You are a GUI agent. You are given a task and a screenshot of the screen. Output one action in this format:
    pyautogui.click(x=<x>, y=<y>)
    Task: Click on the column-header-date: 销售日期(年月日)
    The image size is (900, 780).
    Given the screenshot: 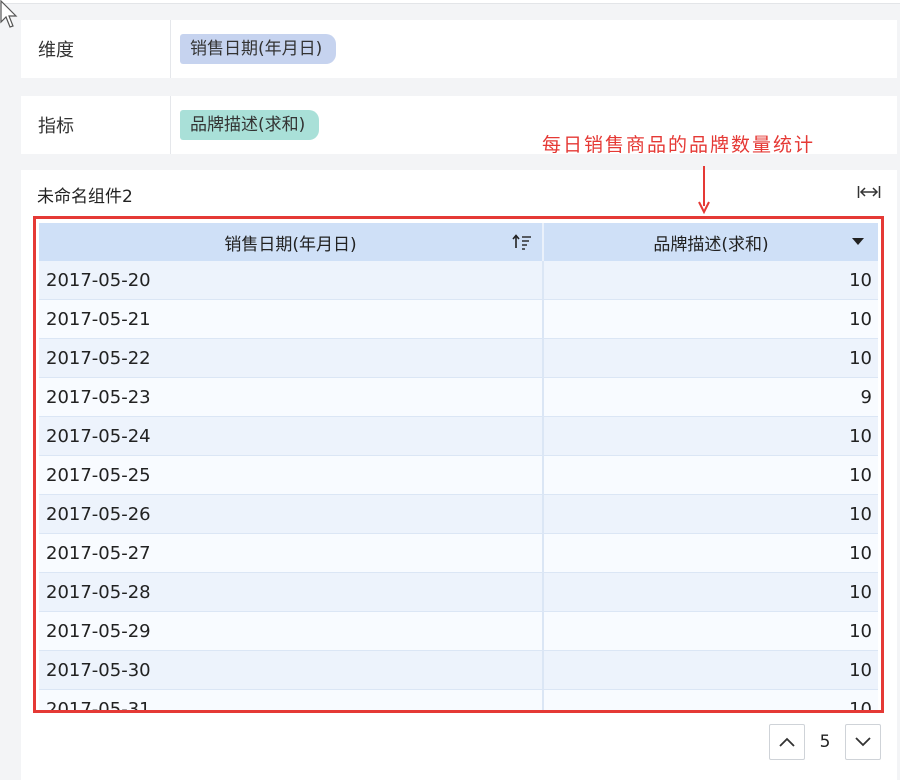 What is the action you would take?
    pyautogui.click(x=291, y=242)
    